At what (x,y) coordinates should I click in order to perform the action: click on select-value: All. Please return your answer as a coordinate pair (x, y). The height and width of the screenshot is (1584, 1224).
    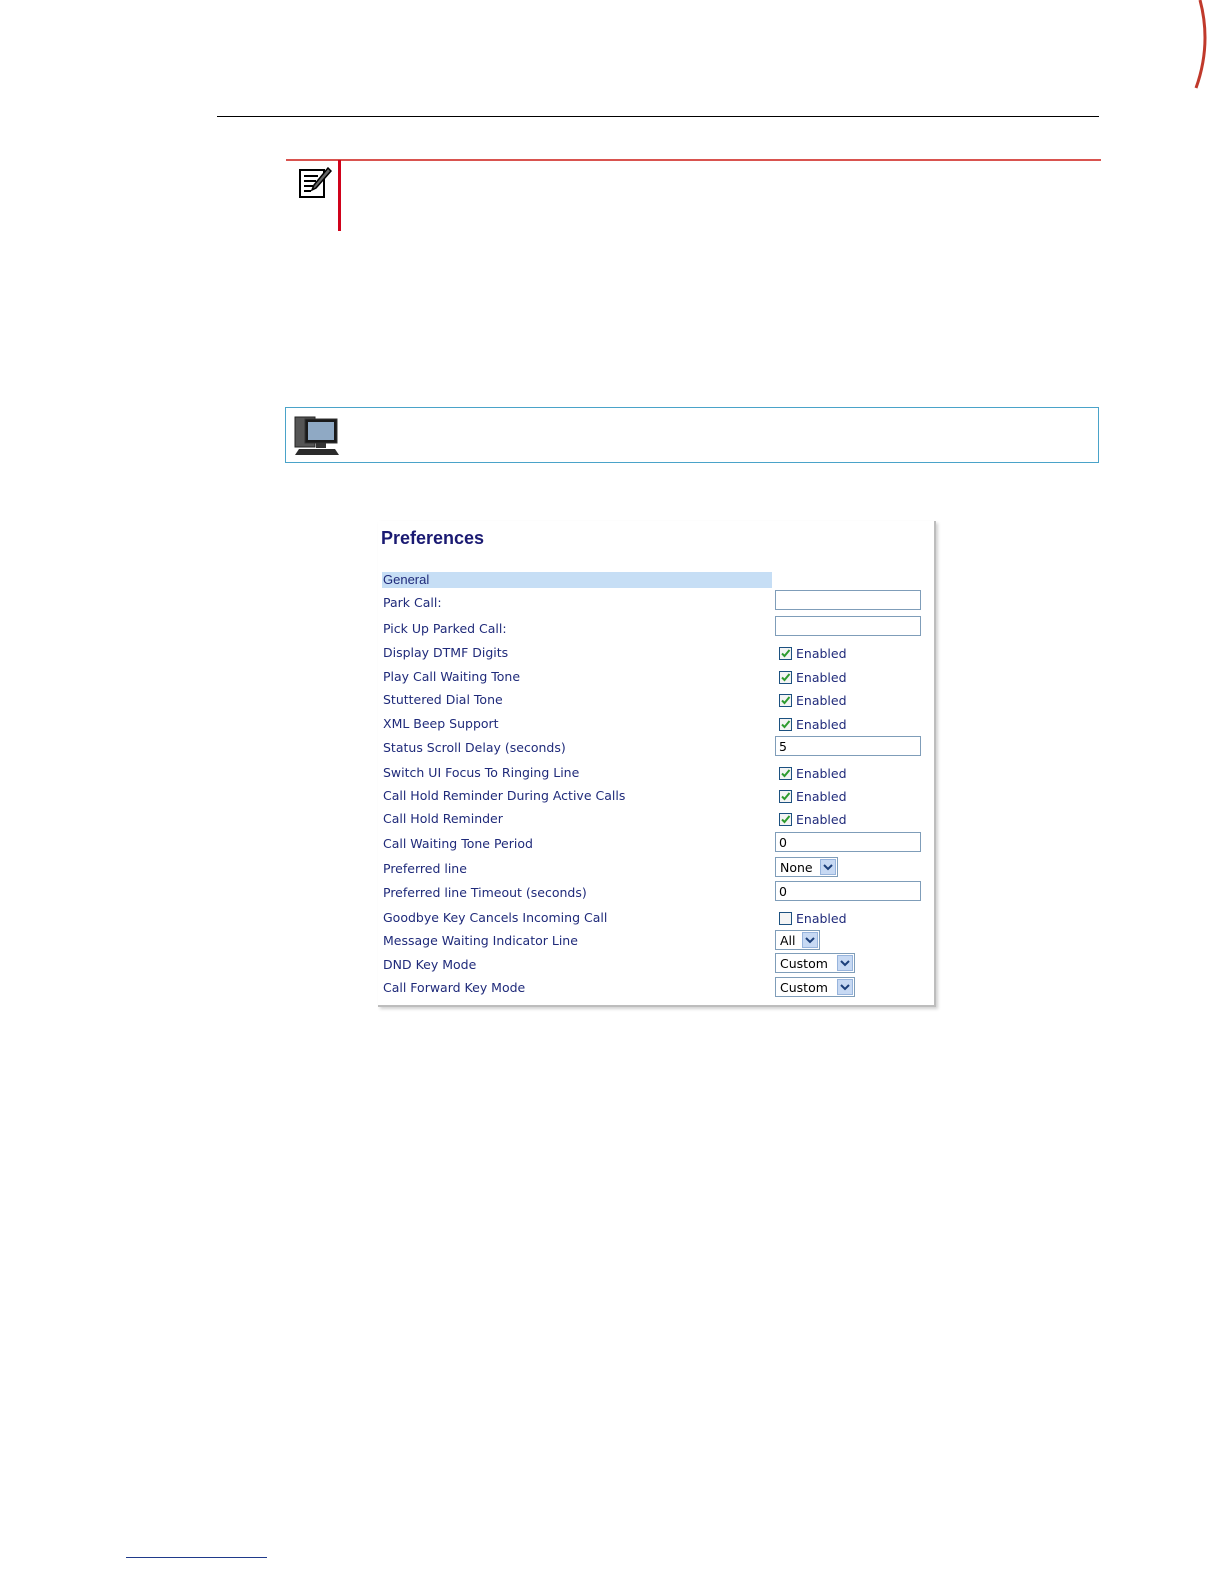
    Looking at the image, I should click on (788, 940).